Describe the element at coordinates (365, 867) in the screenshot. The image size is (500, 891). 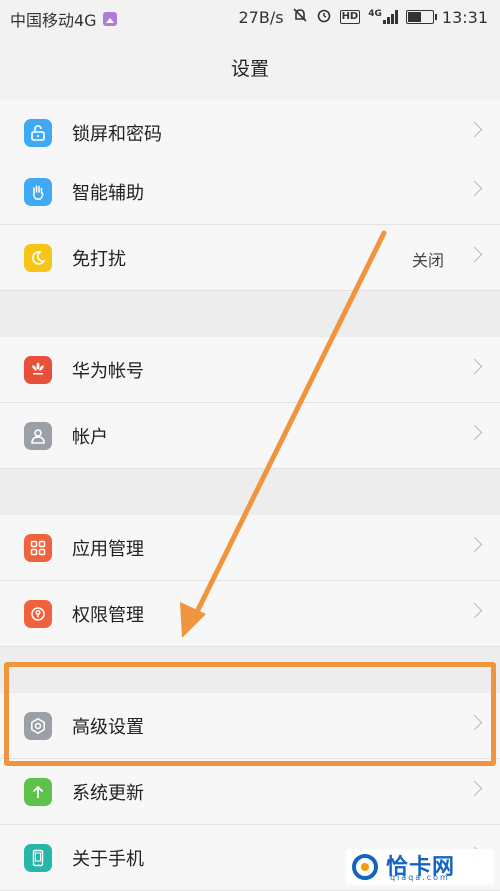
I see `watermark-logo-icon` at that location.